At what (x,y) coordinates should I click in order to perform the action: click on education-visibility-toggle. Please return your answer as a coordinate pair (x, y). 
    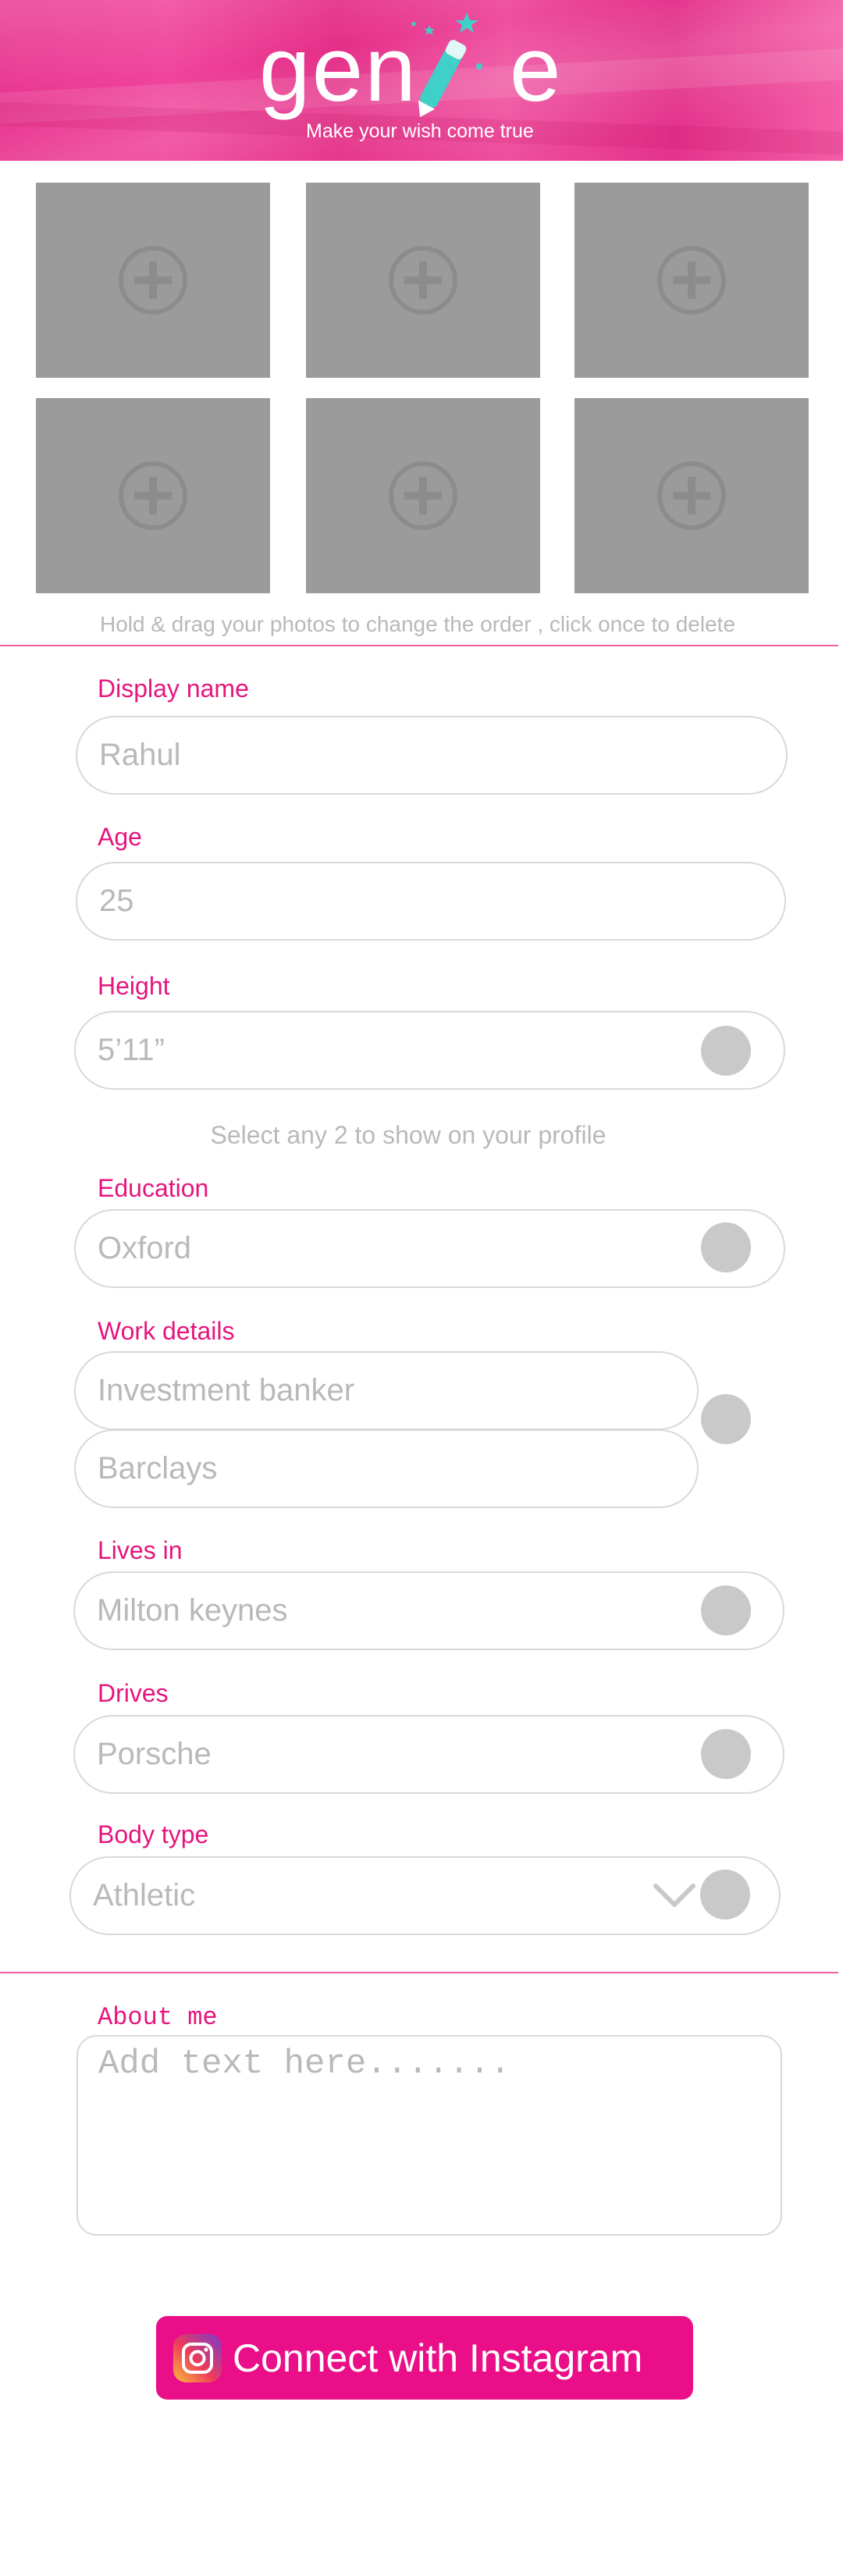
    Looking at the image, I should click on (726, 1247).